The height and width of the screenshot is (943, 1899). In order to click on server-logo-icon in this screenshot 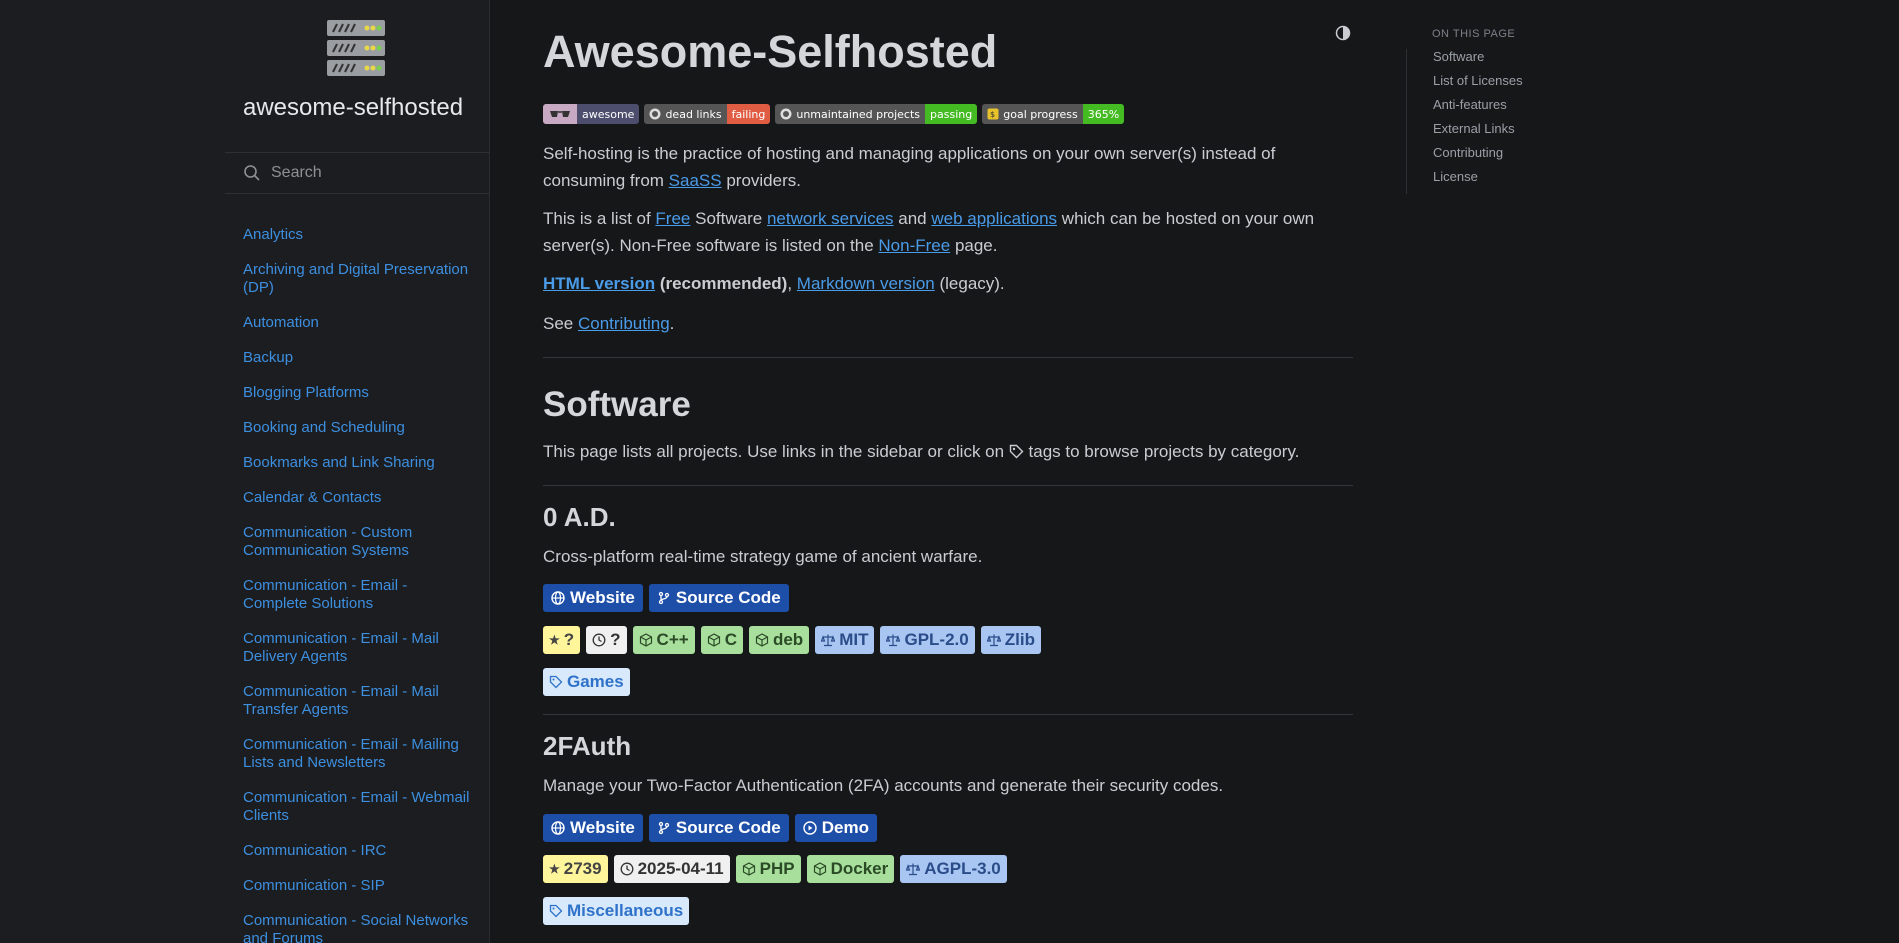, I will do `click(356, 48)`.